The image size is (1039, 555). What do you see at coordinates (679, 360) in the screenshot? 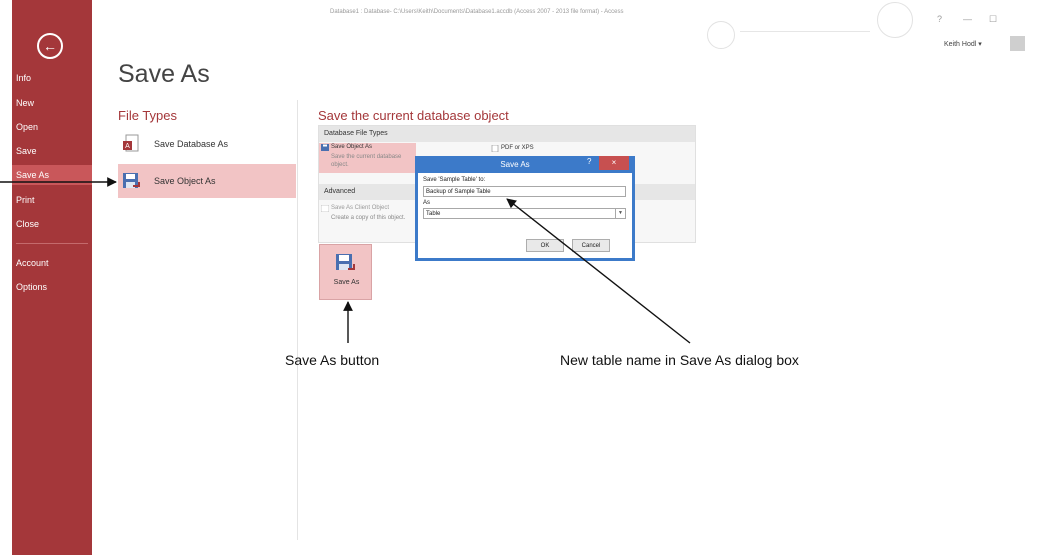
I see `new-table-name-callout: New table name in Save As dialog box` at bounding box center [679, 360].